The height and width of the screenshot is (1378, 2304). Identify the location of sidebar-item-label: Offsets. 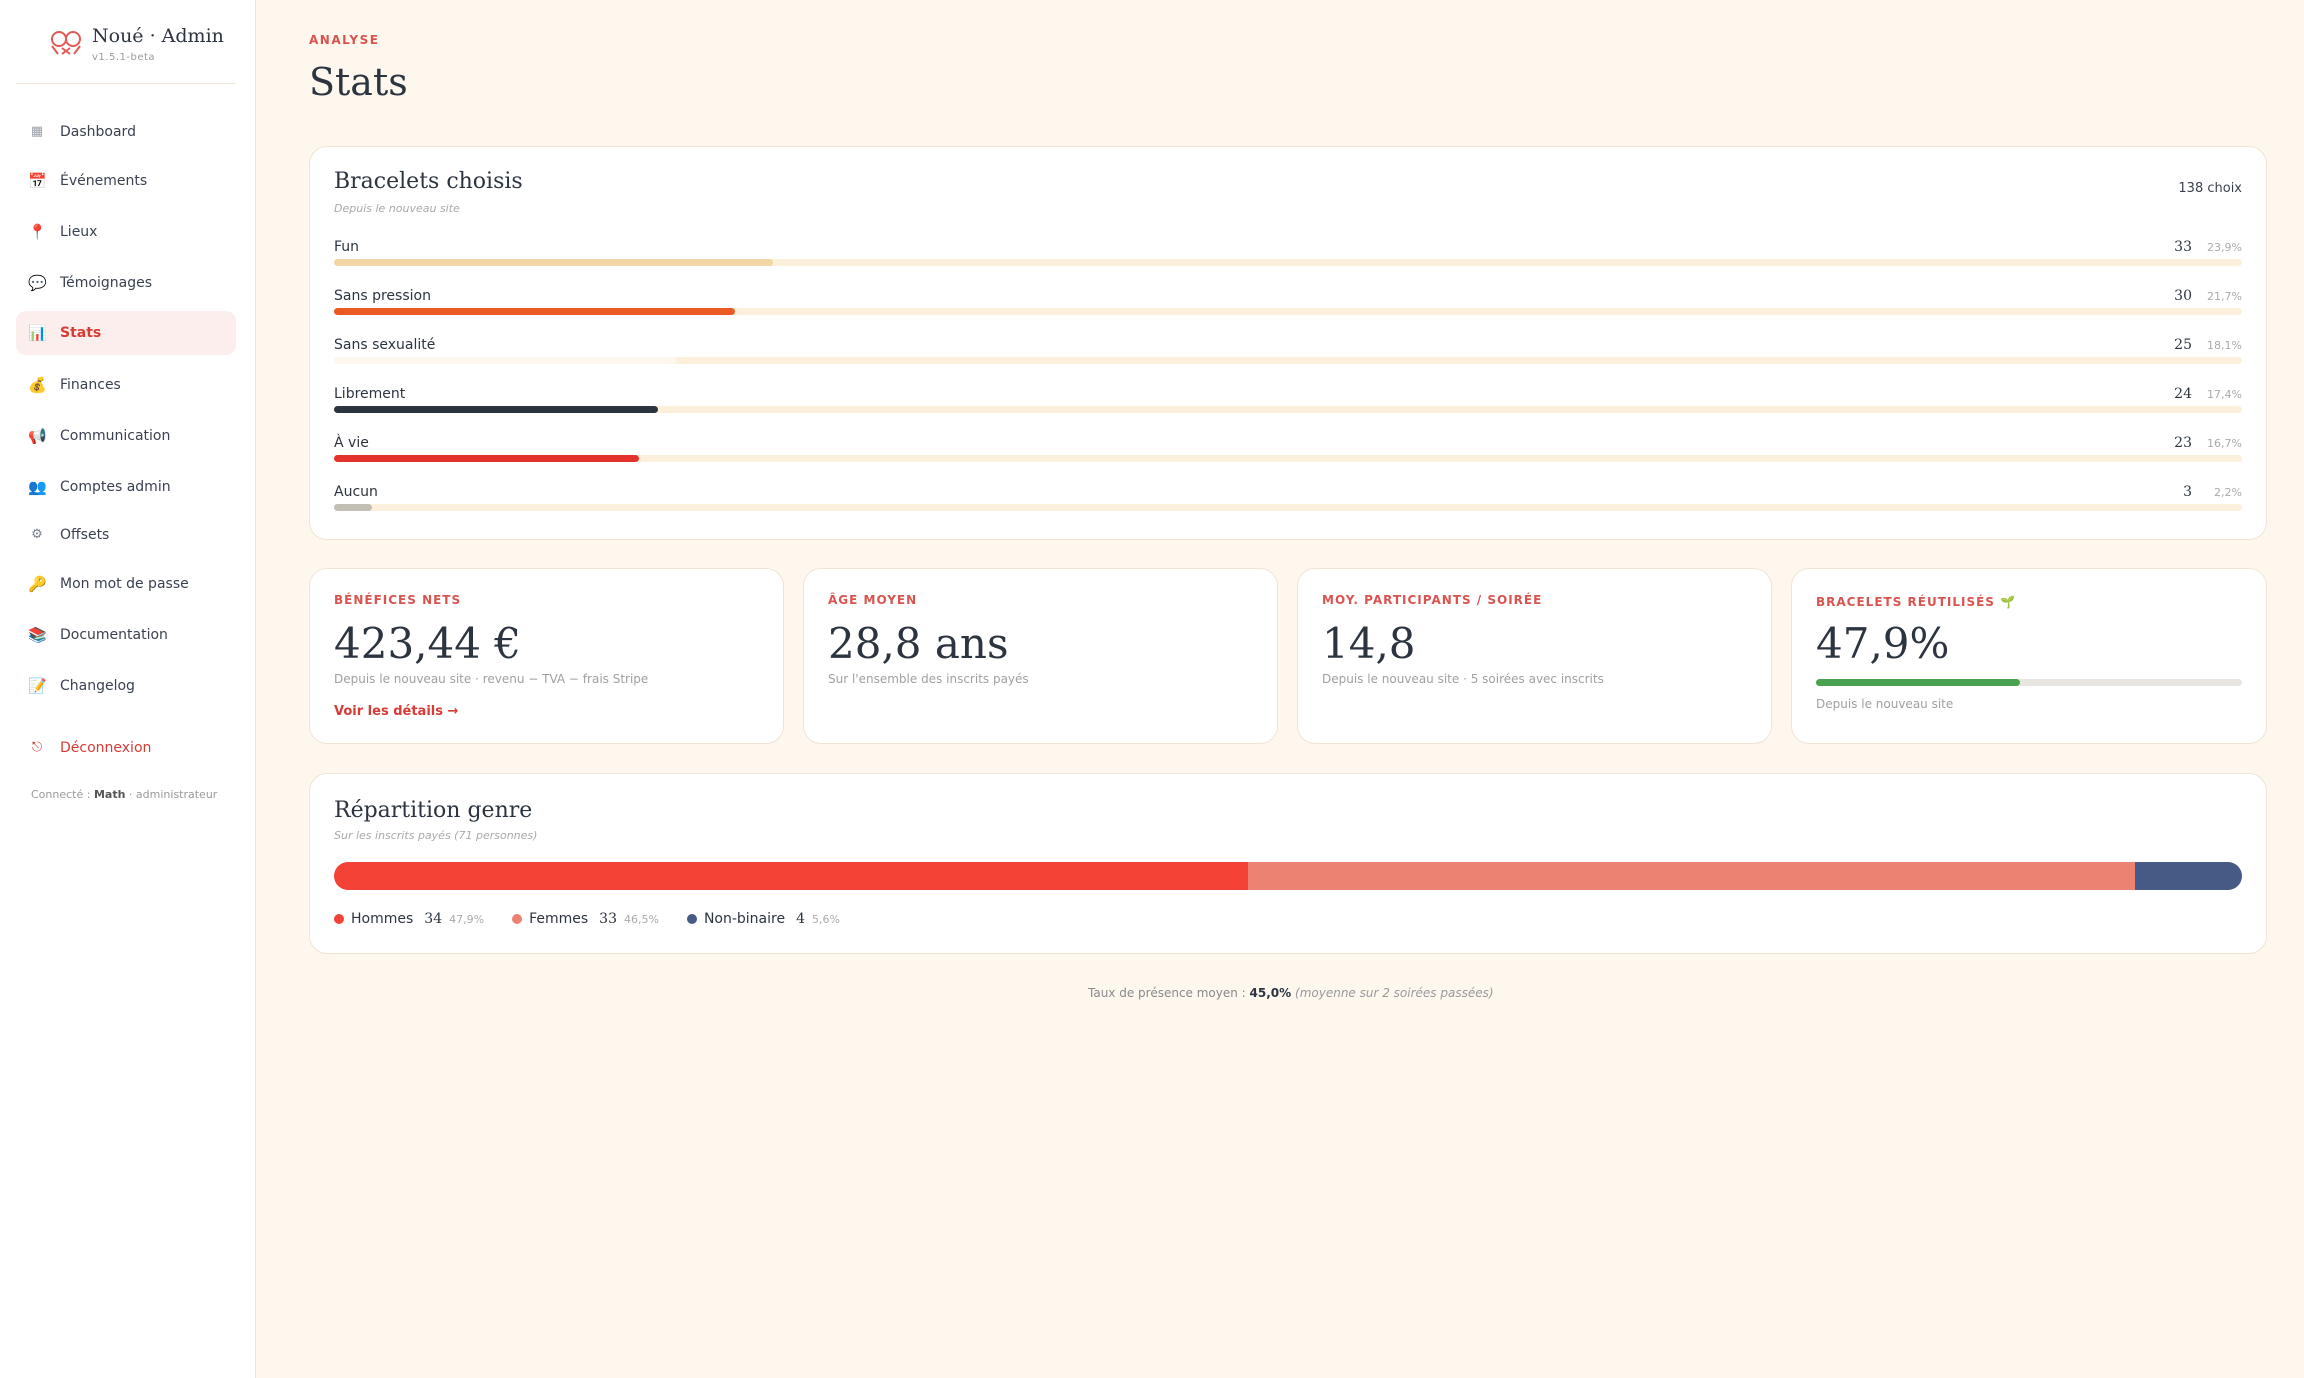
(85, 535).